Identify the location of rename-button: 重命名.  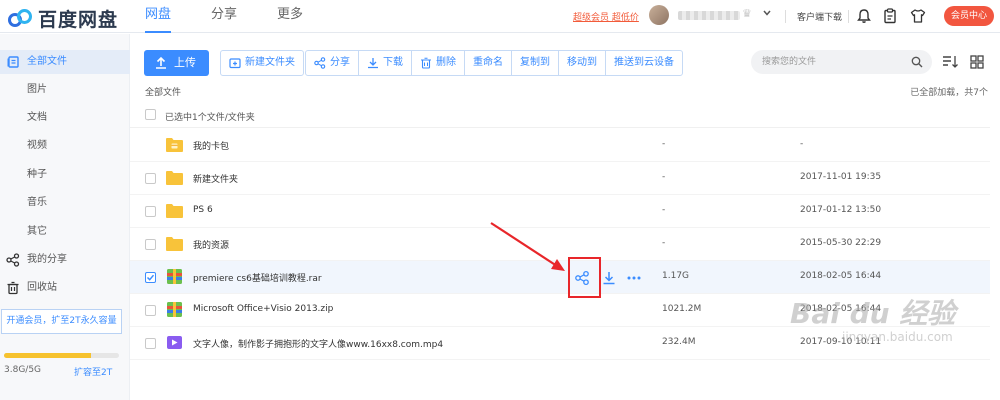
(488, 63).